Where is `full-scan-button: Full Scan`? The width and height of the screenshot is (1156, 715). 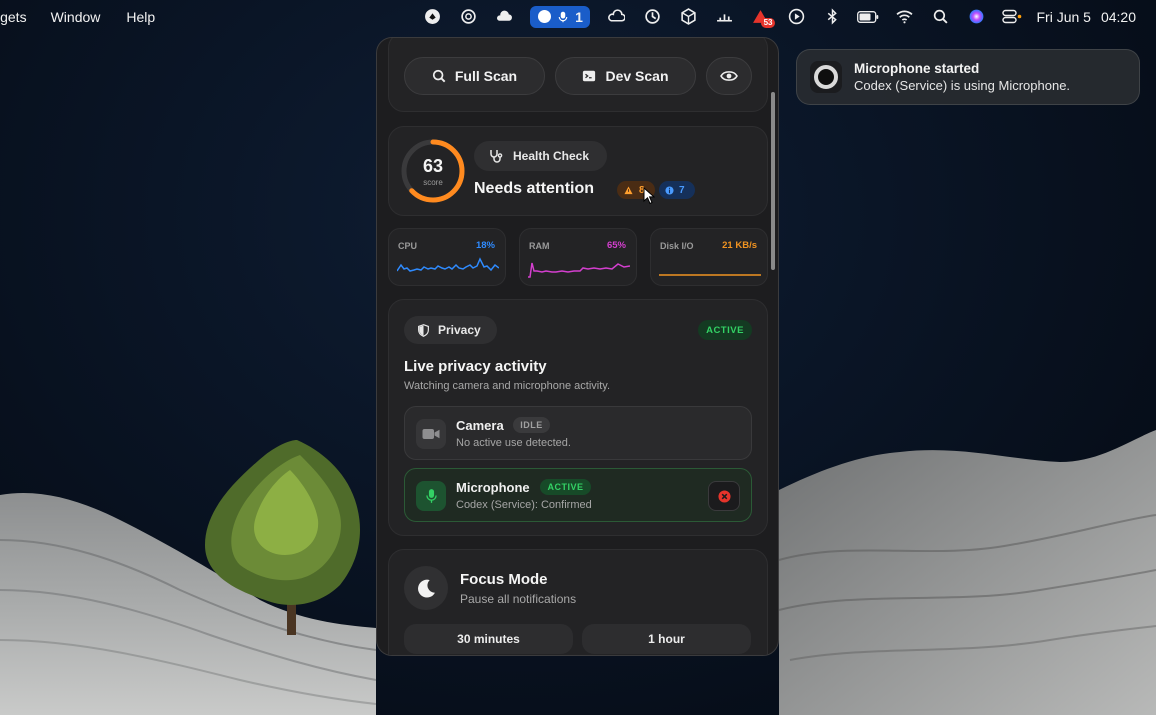
full-scan-button: Full Scan is located at coordinates (474, 76).